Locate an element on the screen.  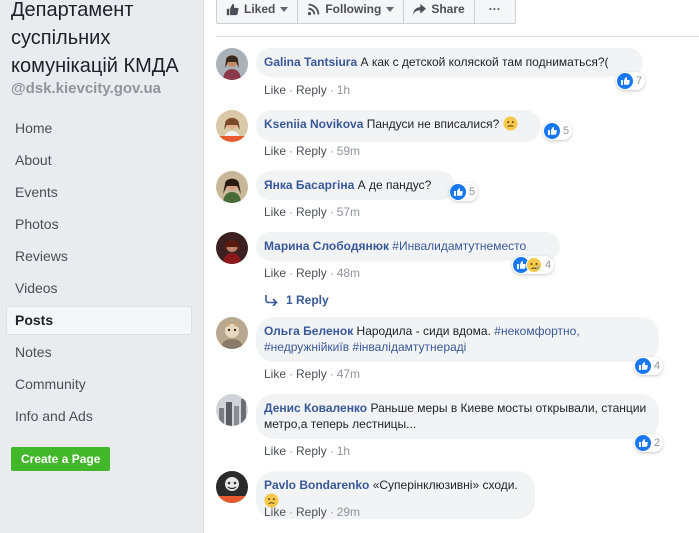
more-options-button: ··· is located at coordinates (495, 12).